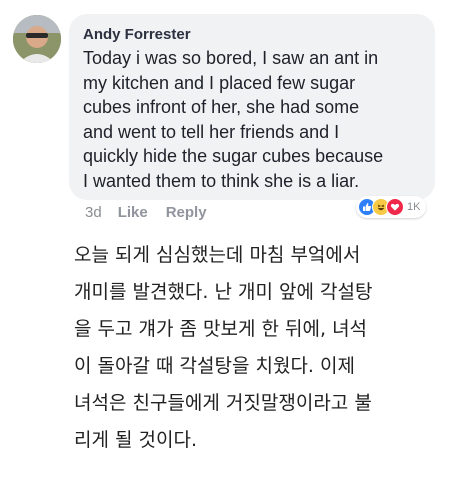  I want to click on reply-button: Reply, so click(186, 213).